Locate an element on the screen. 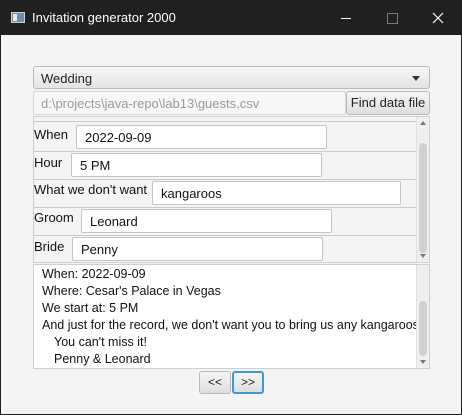  when-label: When is located at coordinates (51, 134).